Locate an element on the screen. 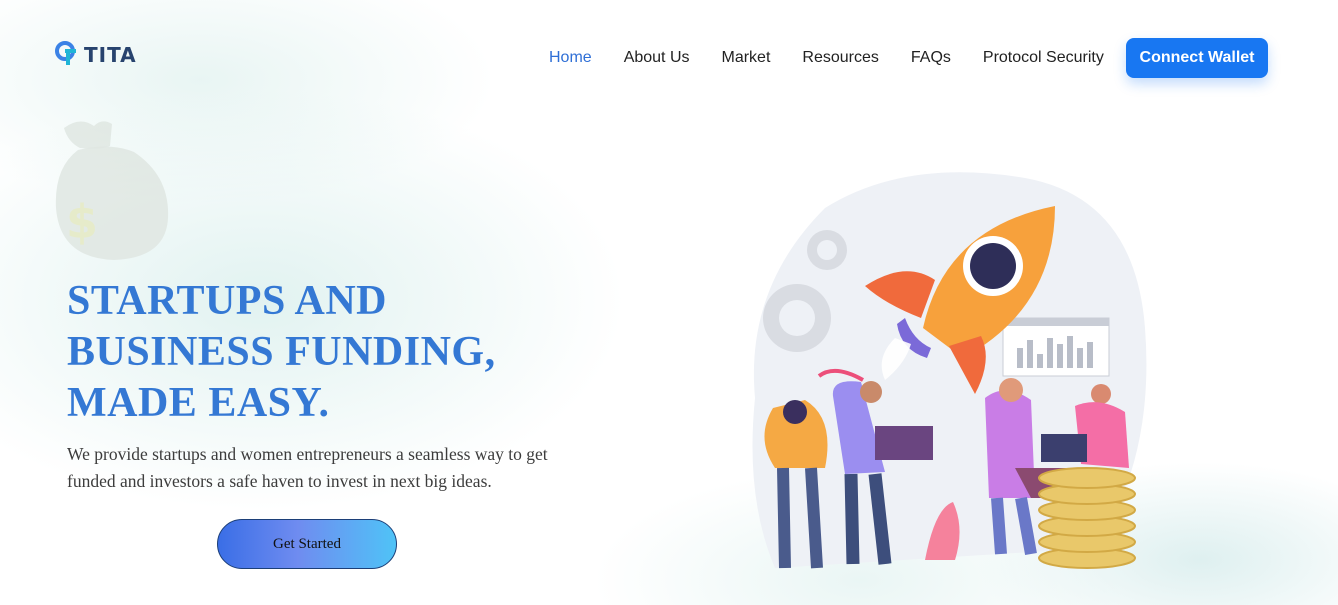 The height and width of the screenshot is (605, 1338). nav-item-protocol-security: Protocol Security is located at coordinates (1043, 58).